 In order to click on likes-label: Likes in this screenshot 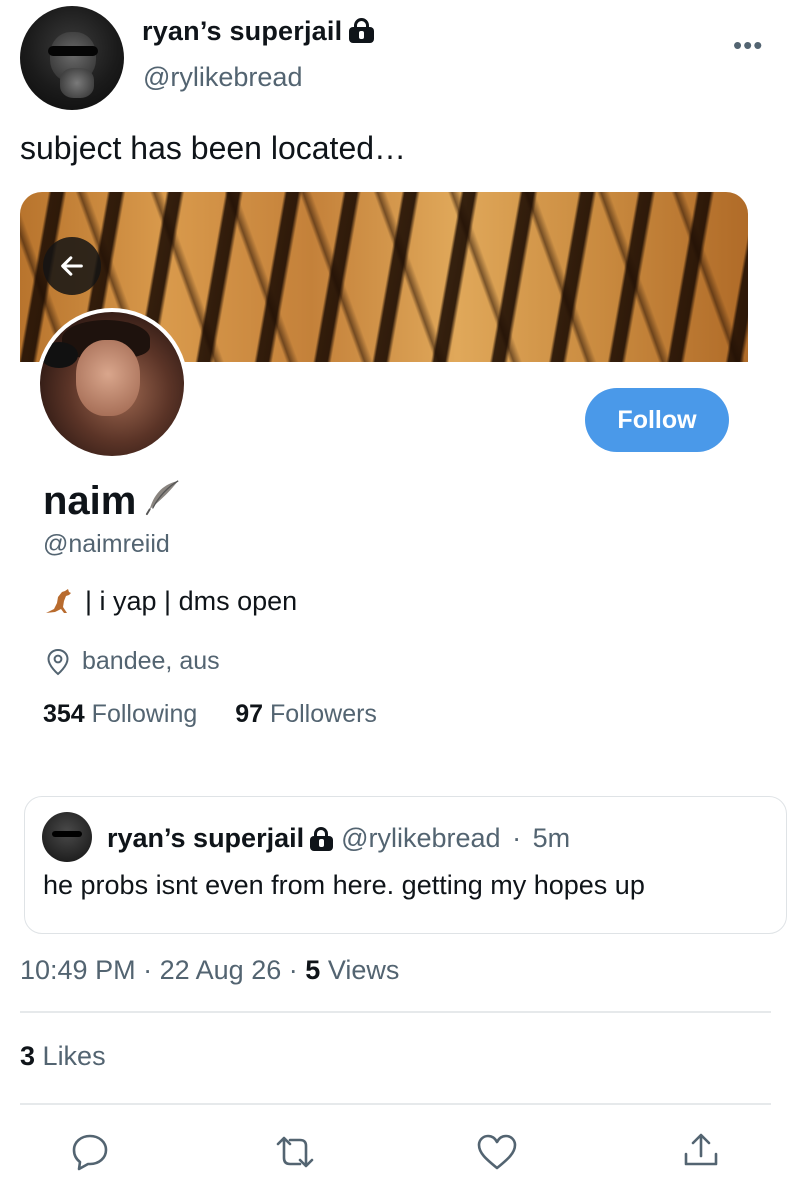, I will do `click(74, 1056)`.